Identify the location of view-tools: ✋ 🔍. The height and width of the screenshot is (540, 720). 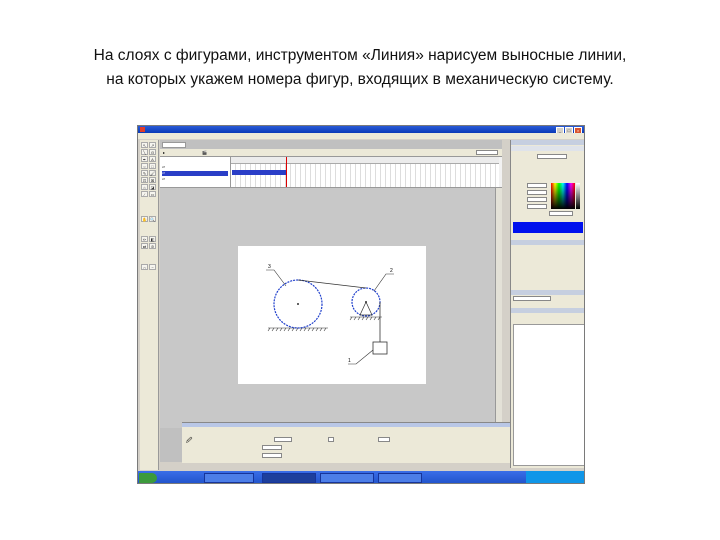
(148, 219).